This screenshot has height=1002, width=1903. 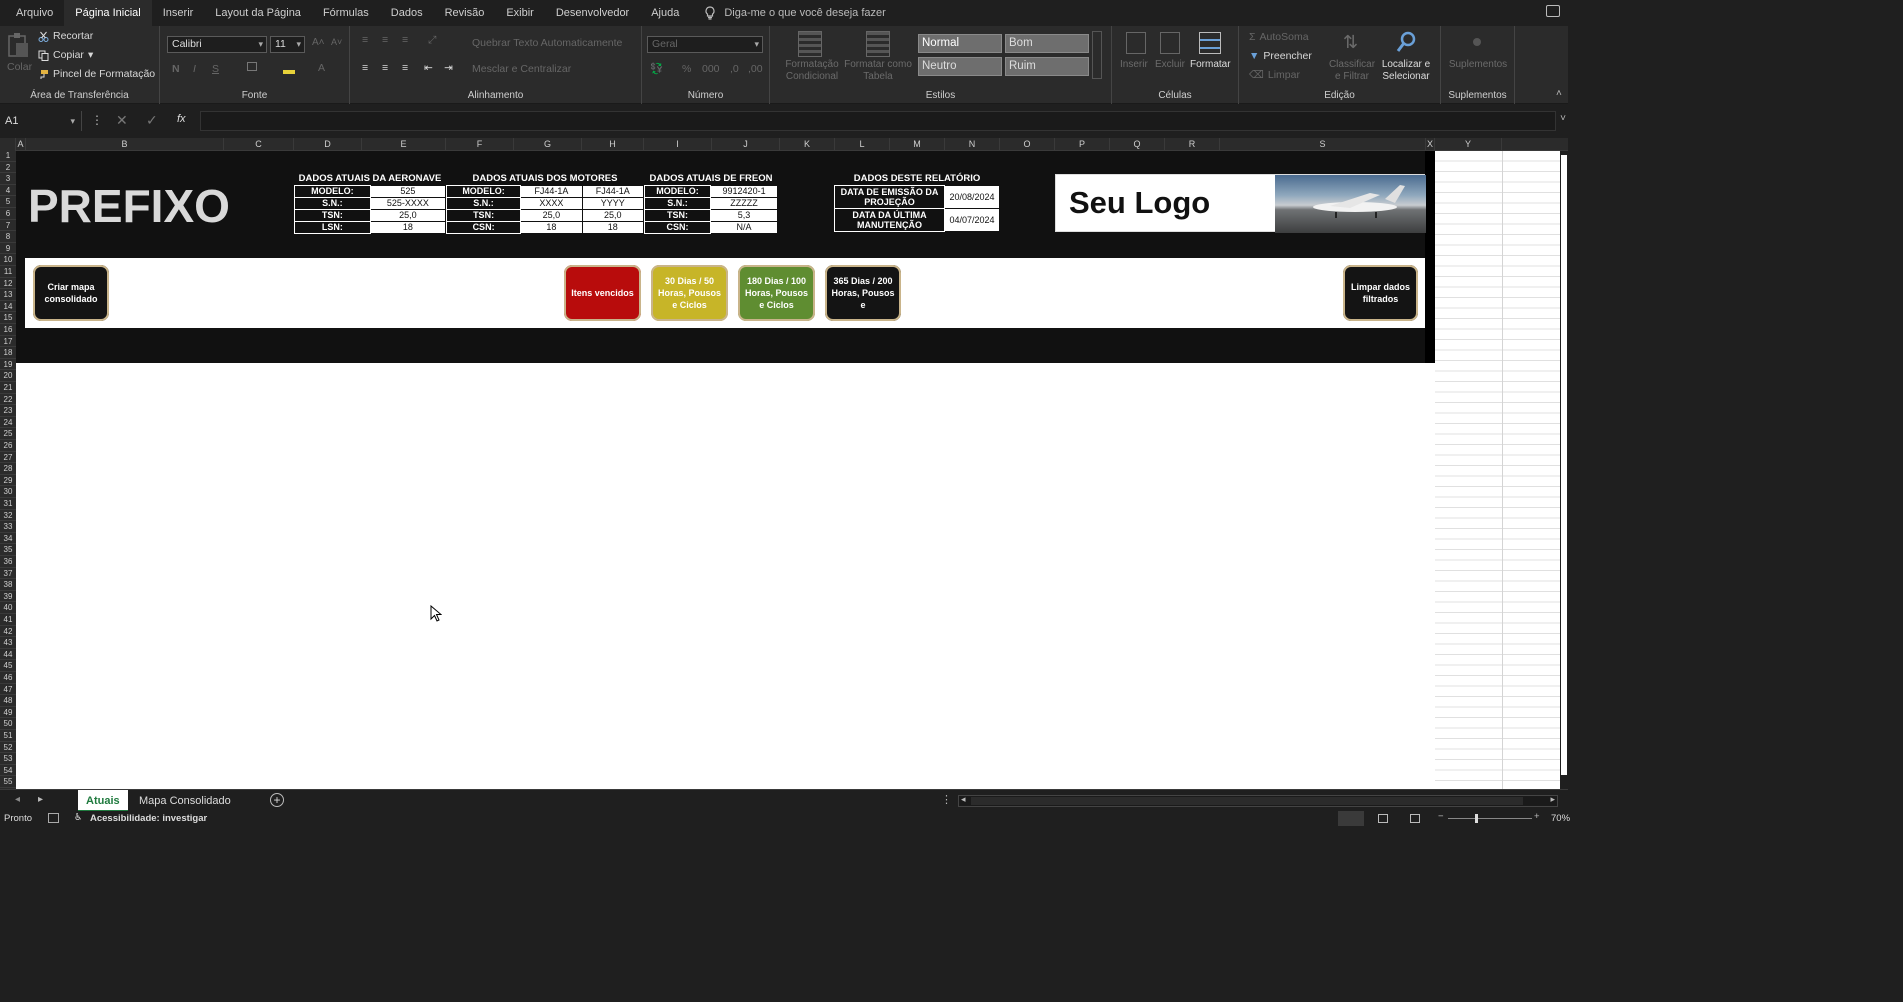 What do you see at coordinates (8, 318) in the screenshot?
I see `row-header: 15` at bounding box center [8, 318].